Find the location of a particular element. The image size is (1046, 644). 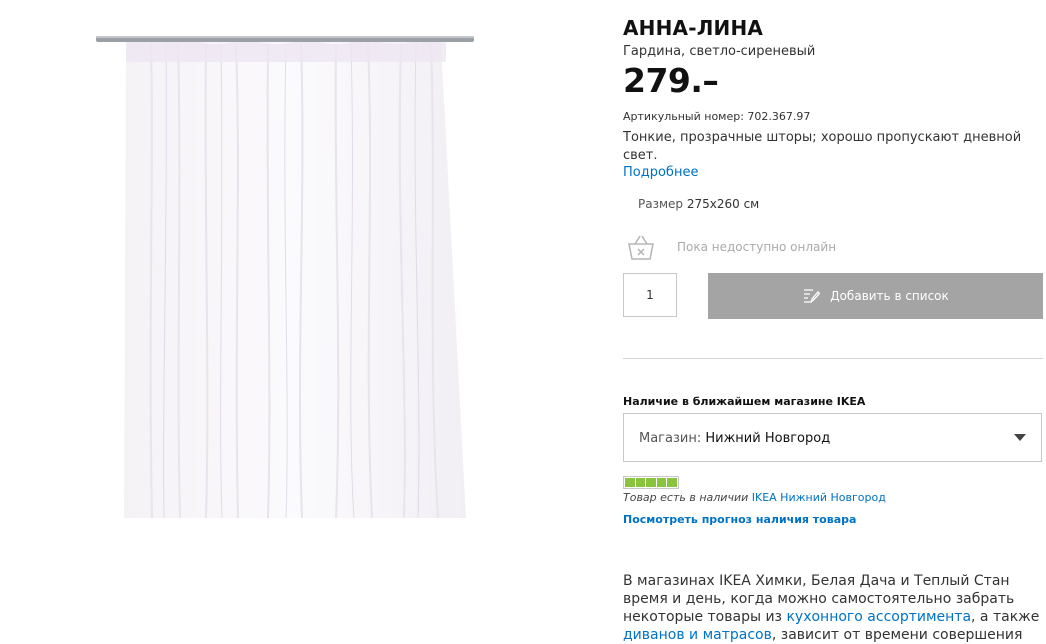

stock-forecast-link: Посмотреть прогноз наличия товара is located at coordinates (739, 519).